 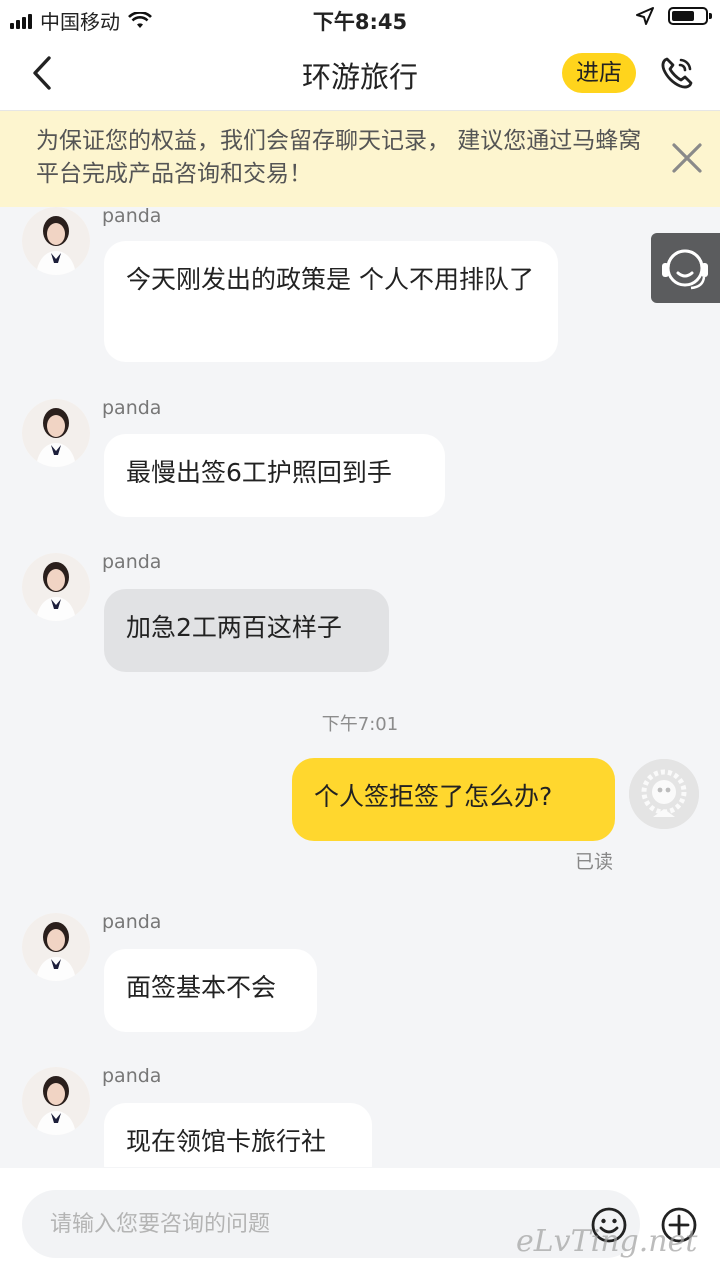 What do you see at coordinates (339, 157) in the screenshot?
I see `notice-text: 为保证您的权益，我们会留存聊天记录， 建议您通过马蜂窝平台完成产品咨询和交易！` at bounding box center [339, 157].